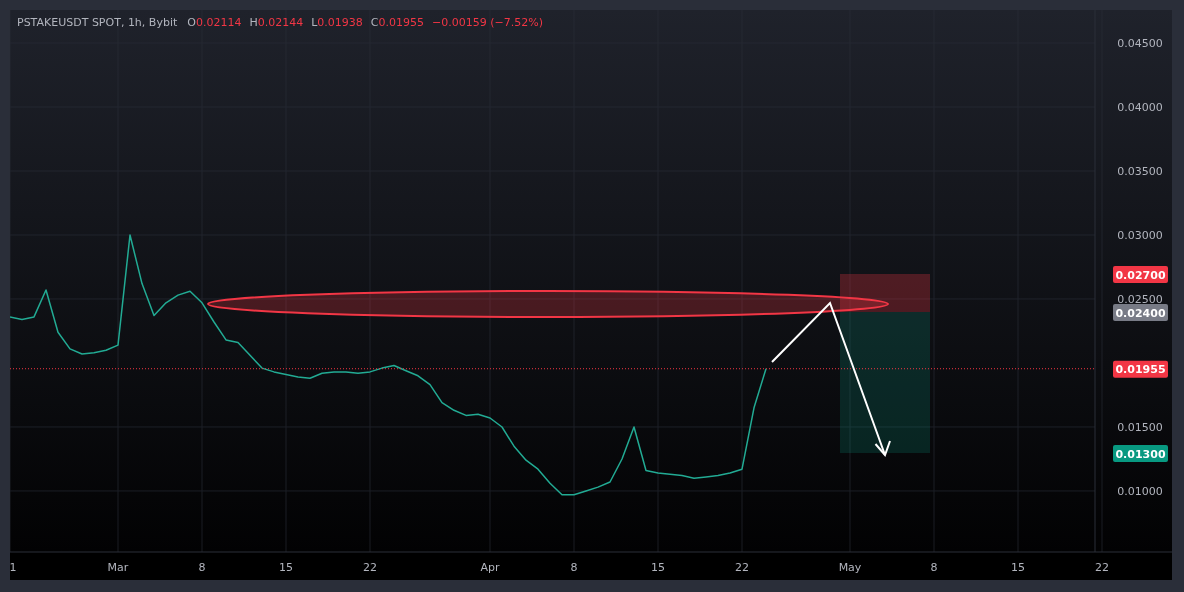 The height and width of the screenshot is (592, 1184). I want to click on price-axis-label: 0.04000, so click(1140, 107).